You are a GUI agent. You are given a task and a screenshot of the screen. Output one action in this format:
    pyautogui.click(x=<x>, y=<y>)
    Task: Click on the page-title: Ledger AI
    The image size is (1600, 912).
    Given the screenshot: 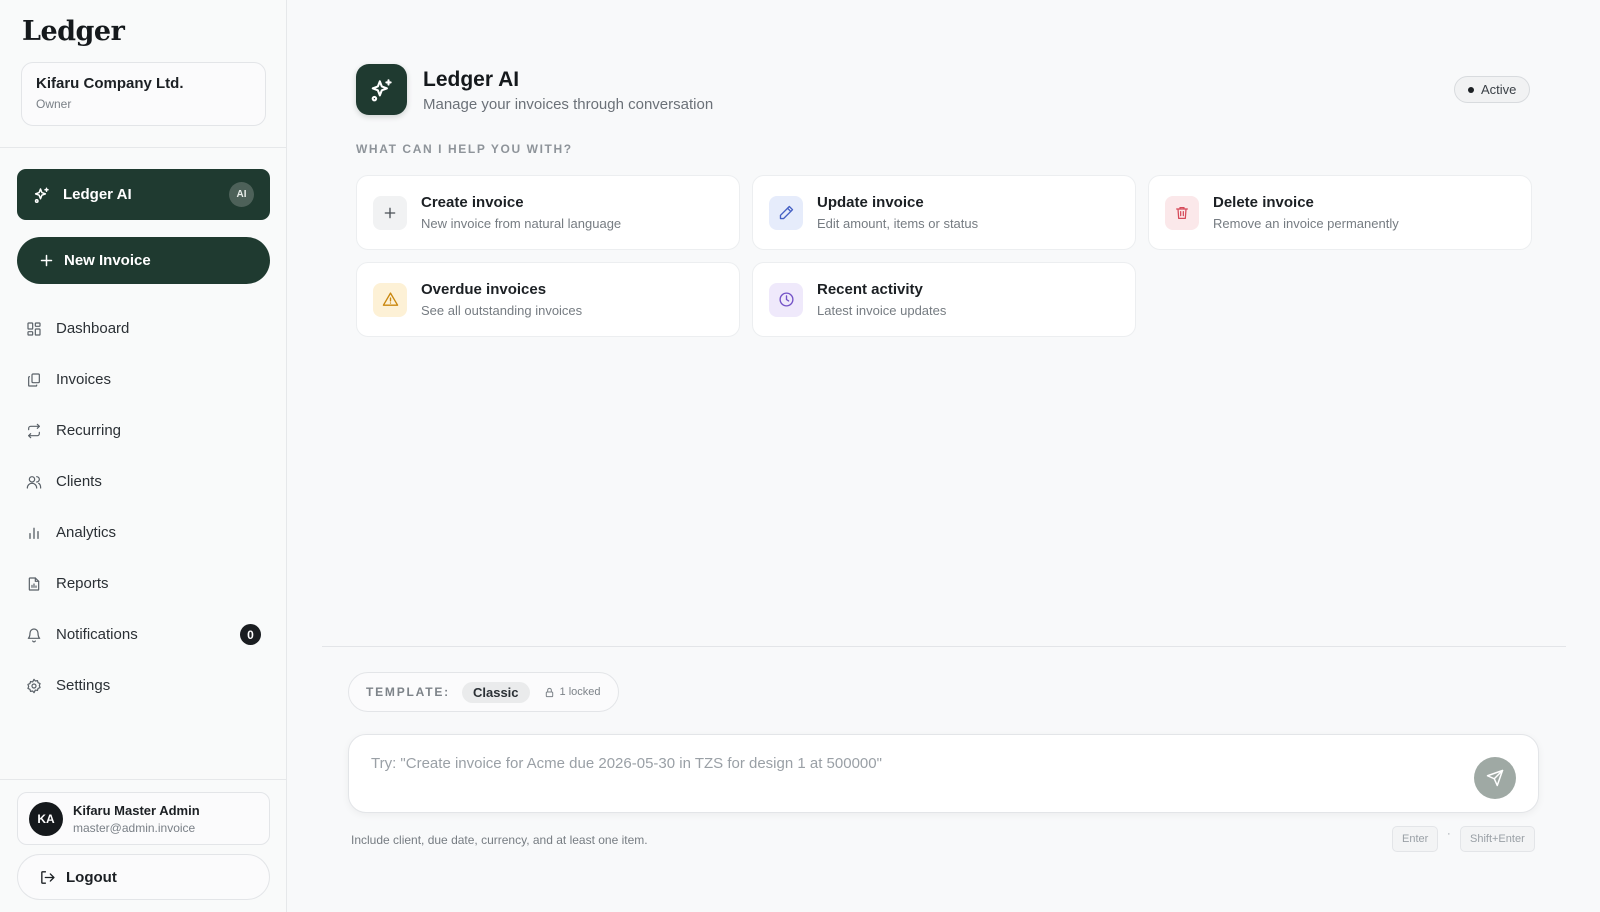 What is the action you would take?
    pyautogui.click(x=471, y=79)
    